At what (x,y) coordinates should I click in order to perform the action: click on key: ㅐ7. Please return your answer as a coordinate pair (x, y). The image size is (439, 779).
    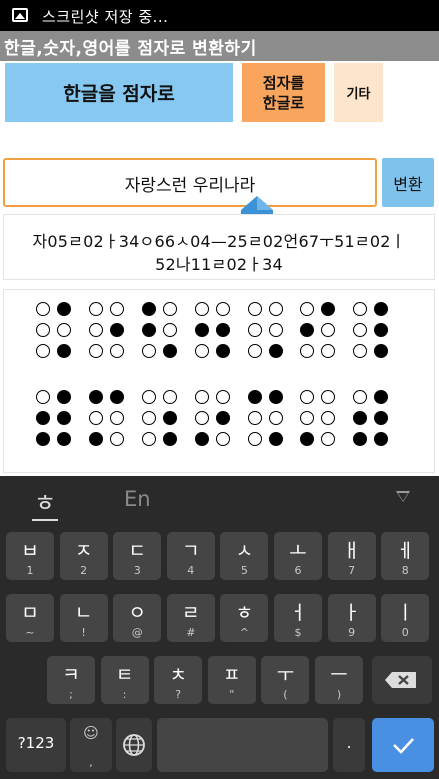
    Looking at the image, I should click on (351, 556).